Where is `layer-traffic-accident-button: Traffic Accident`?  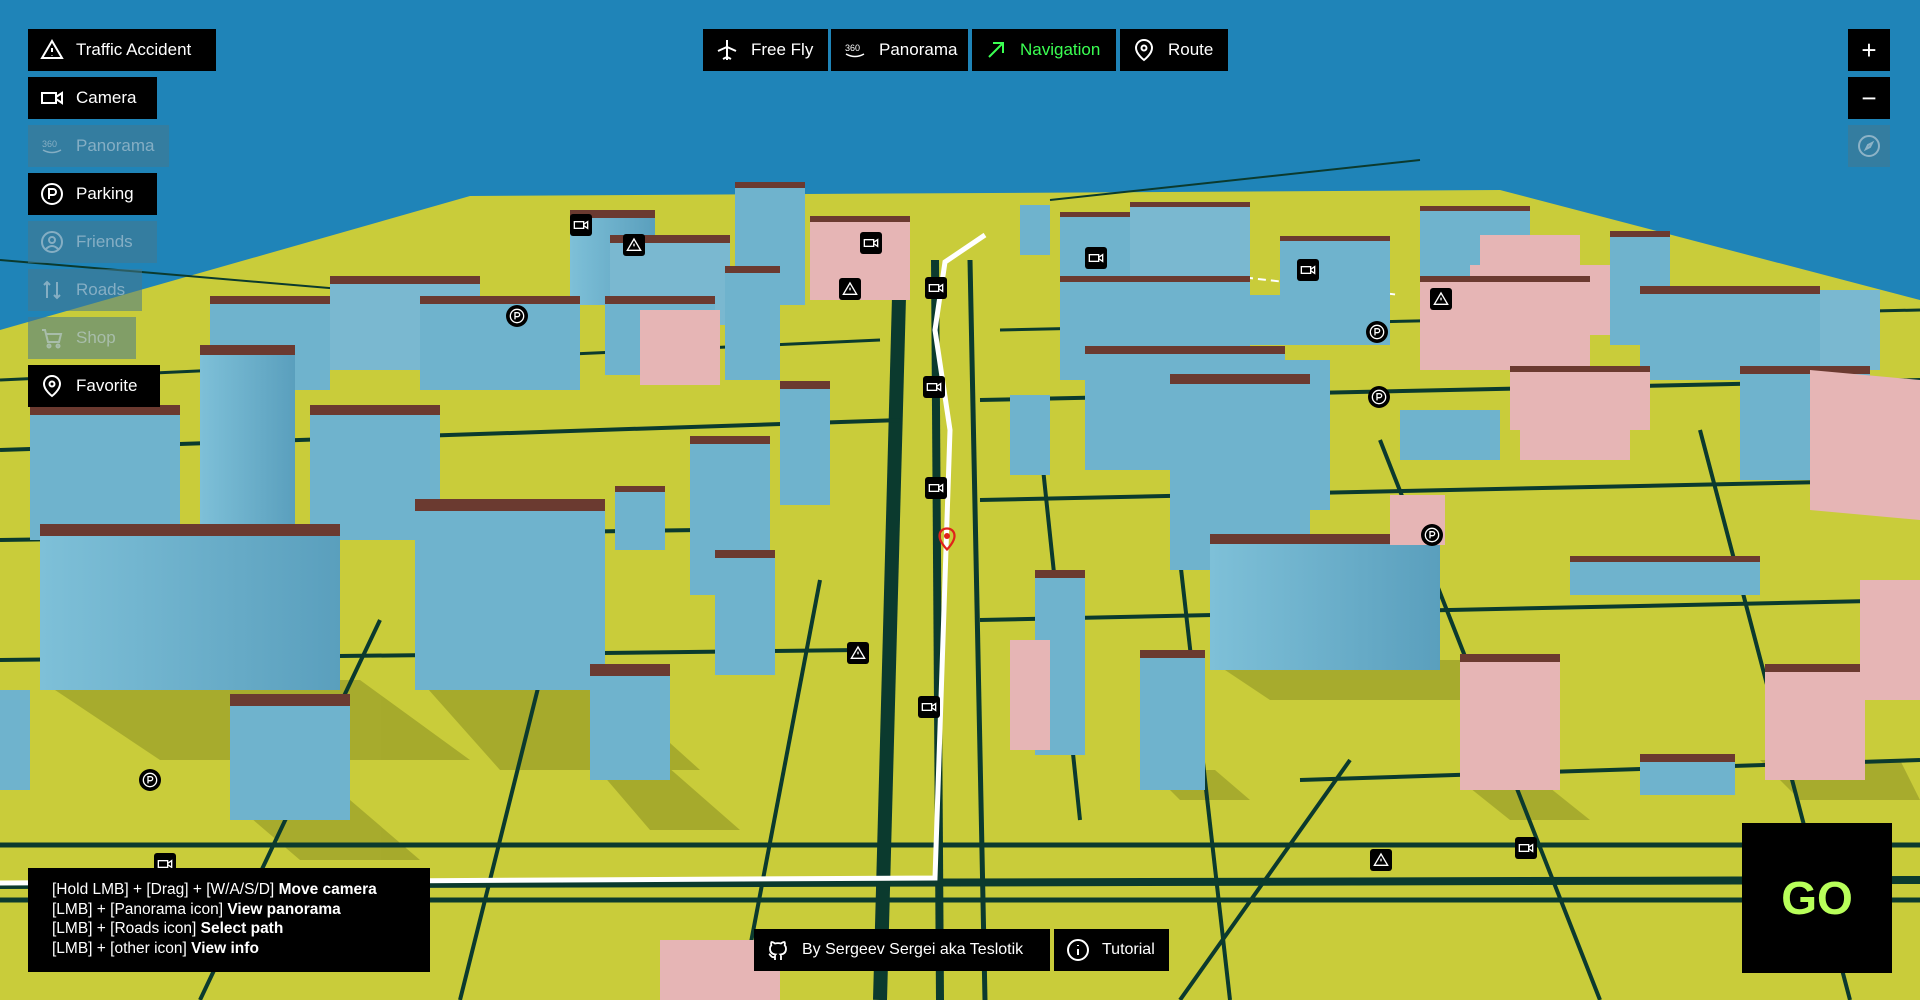 layer-traffic-accident-button: Traffic Accident is located at coordinates (122, 50).